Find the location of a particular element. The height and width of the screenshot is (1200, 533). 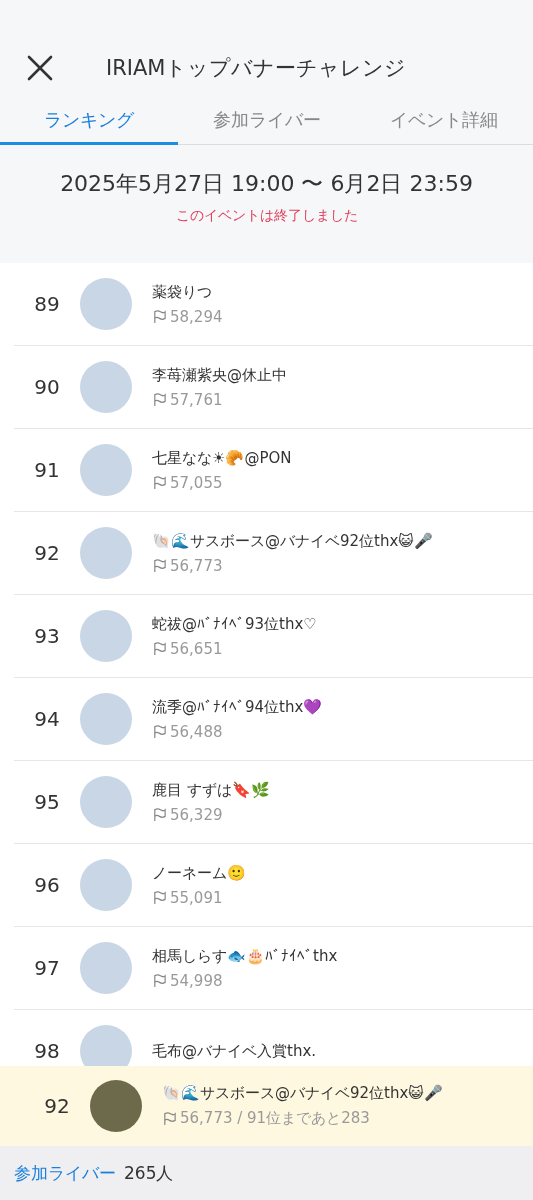

rank-number: 96 is located at coordinates (47, 885).